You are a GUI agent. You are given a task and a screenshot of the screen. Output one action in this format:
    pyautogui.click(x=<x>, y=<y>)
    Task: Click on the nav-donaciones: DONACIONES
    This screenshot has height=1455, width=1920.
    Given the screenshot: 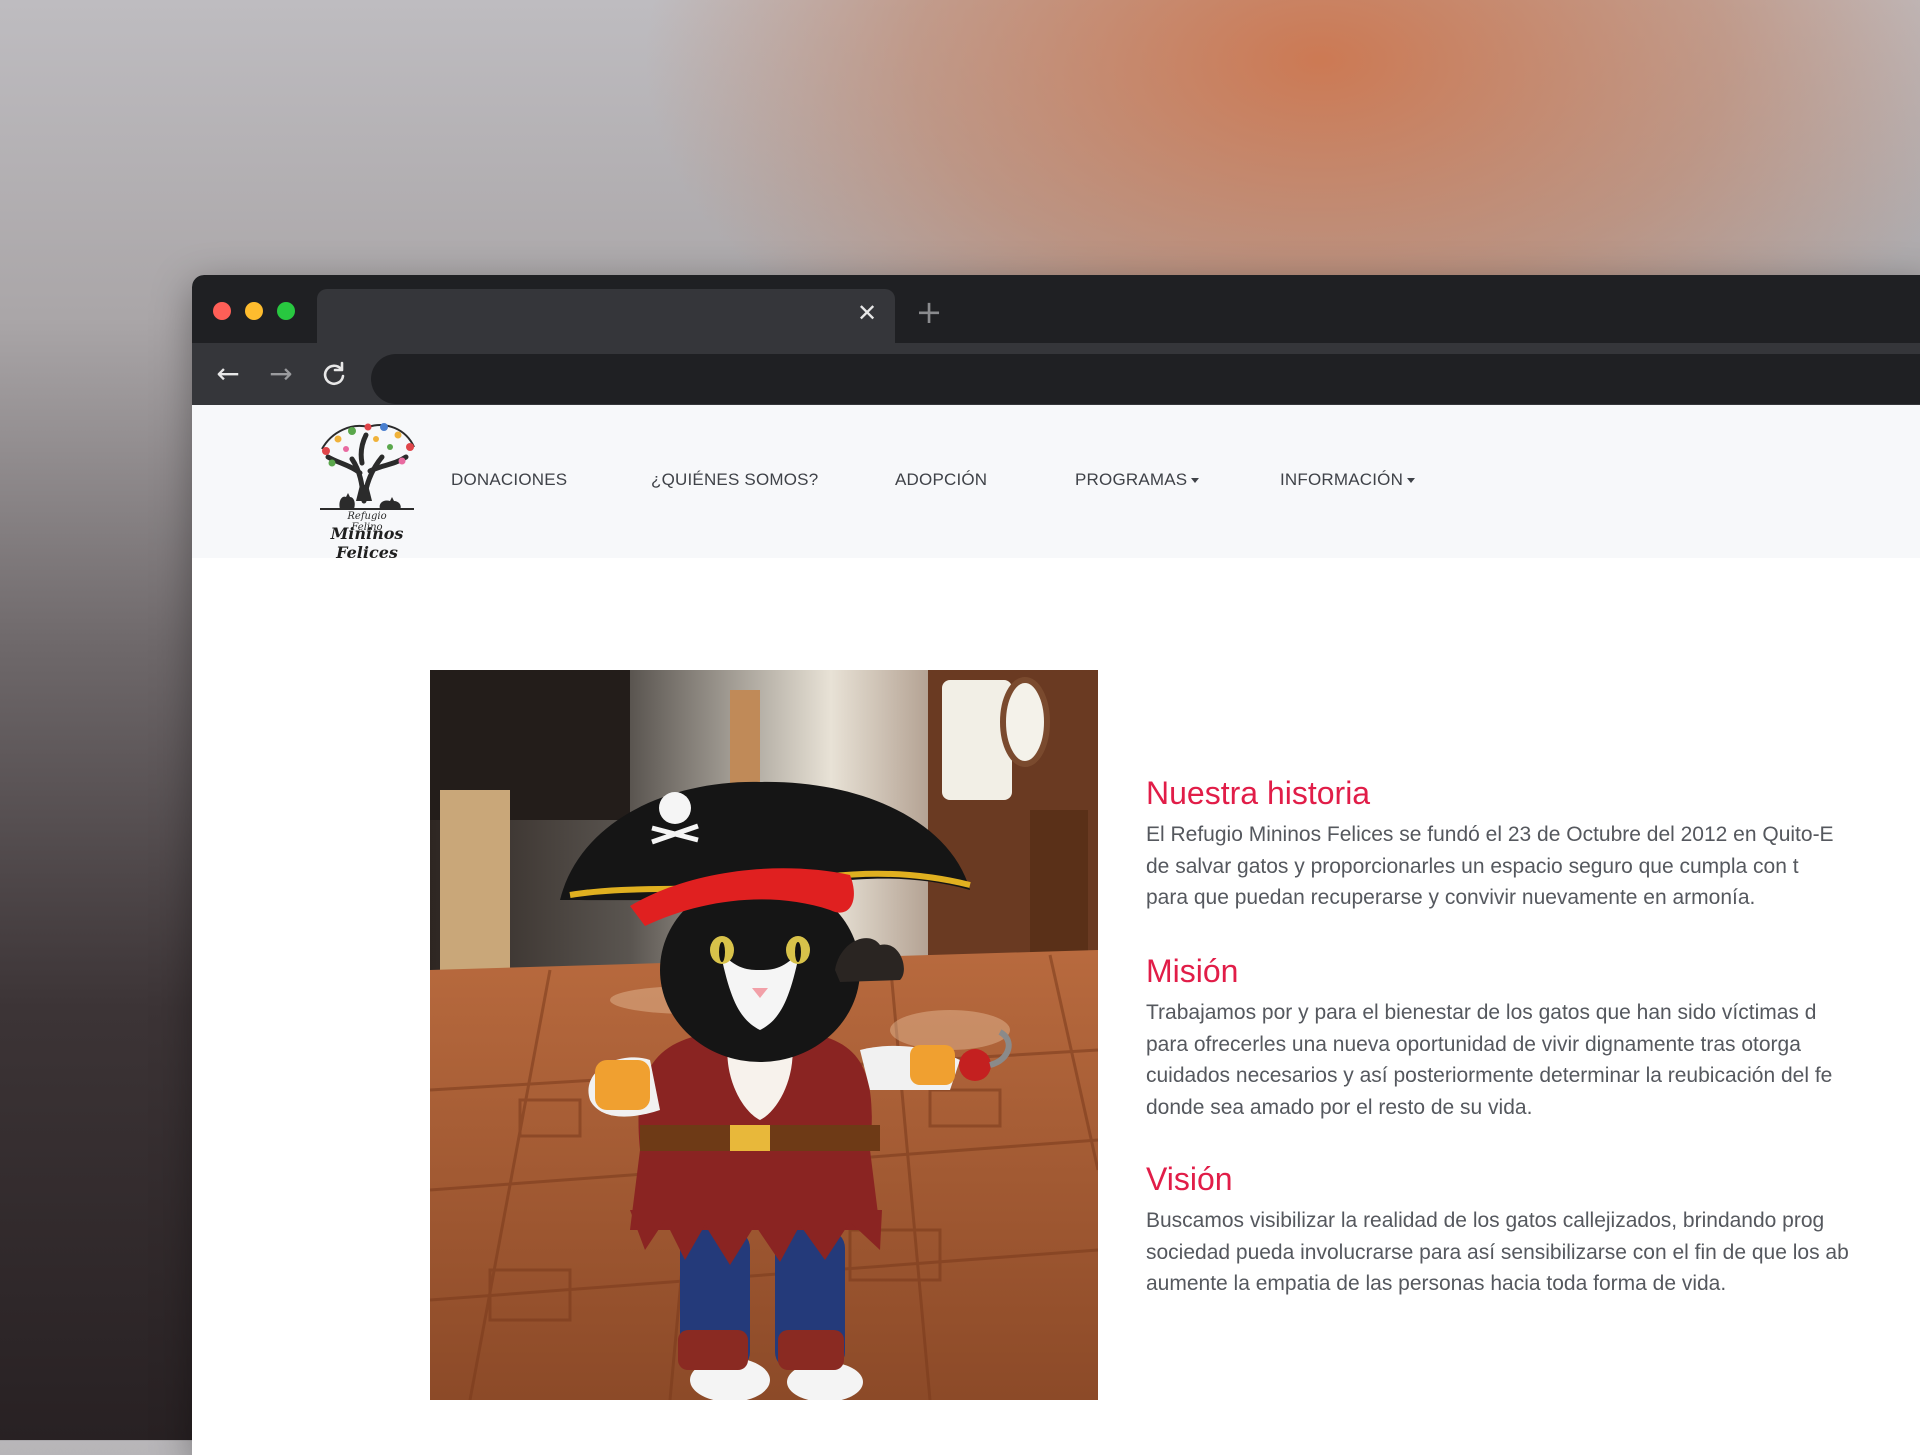 What is the action you would take?
    pyautogui.click(x=509, y=480)
    